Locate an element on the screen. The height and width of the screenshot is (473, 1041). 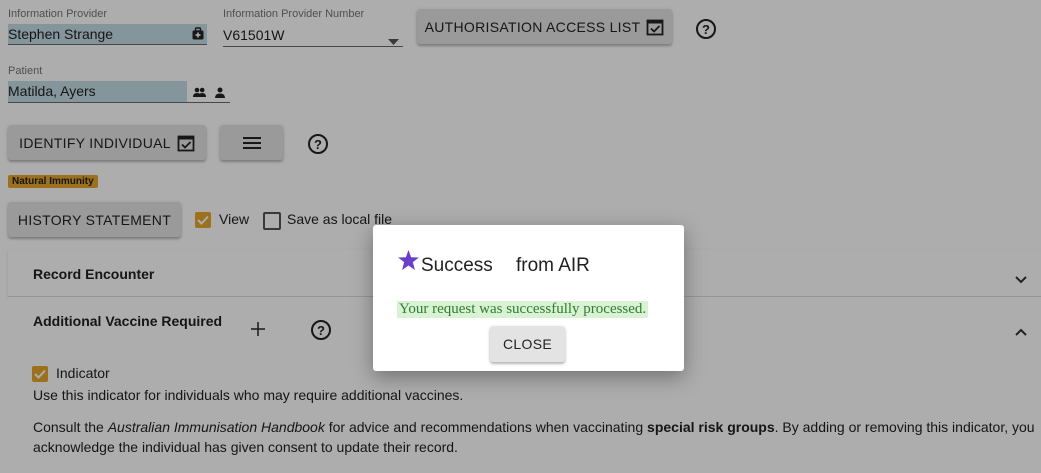
close-button: CLOSE is located at coordinates (527, 344).